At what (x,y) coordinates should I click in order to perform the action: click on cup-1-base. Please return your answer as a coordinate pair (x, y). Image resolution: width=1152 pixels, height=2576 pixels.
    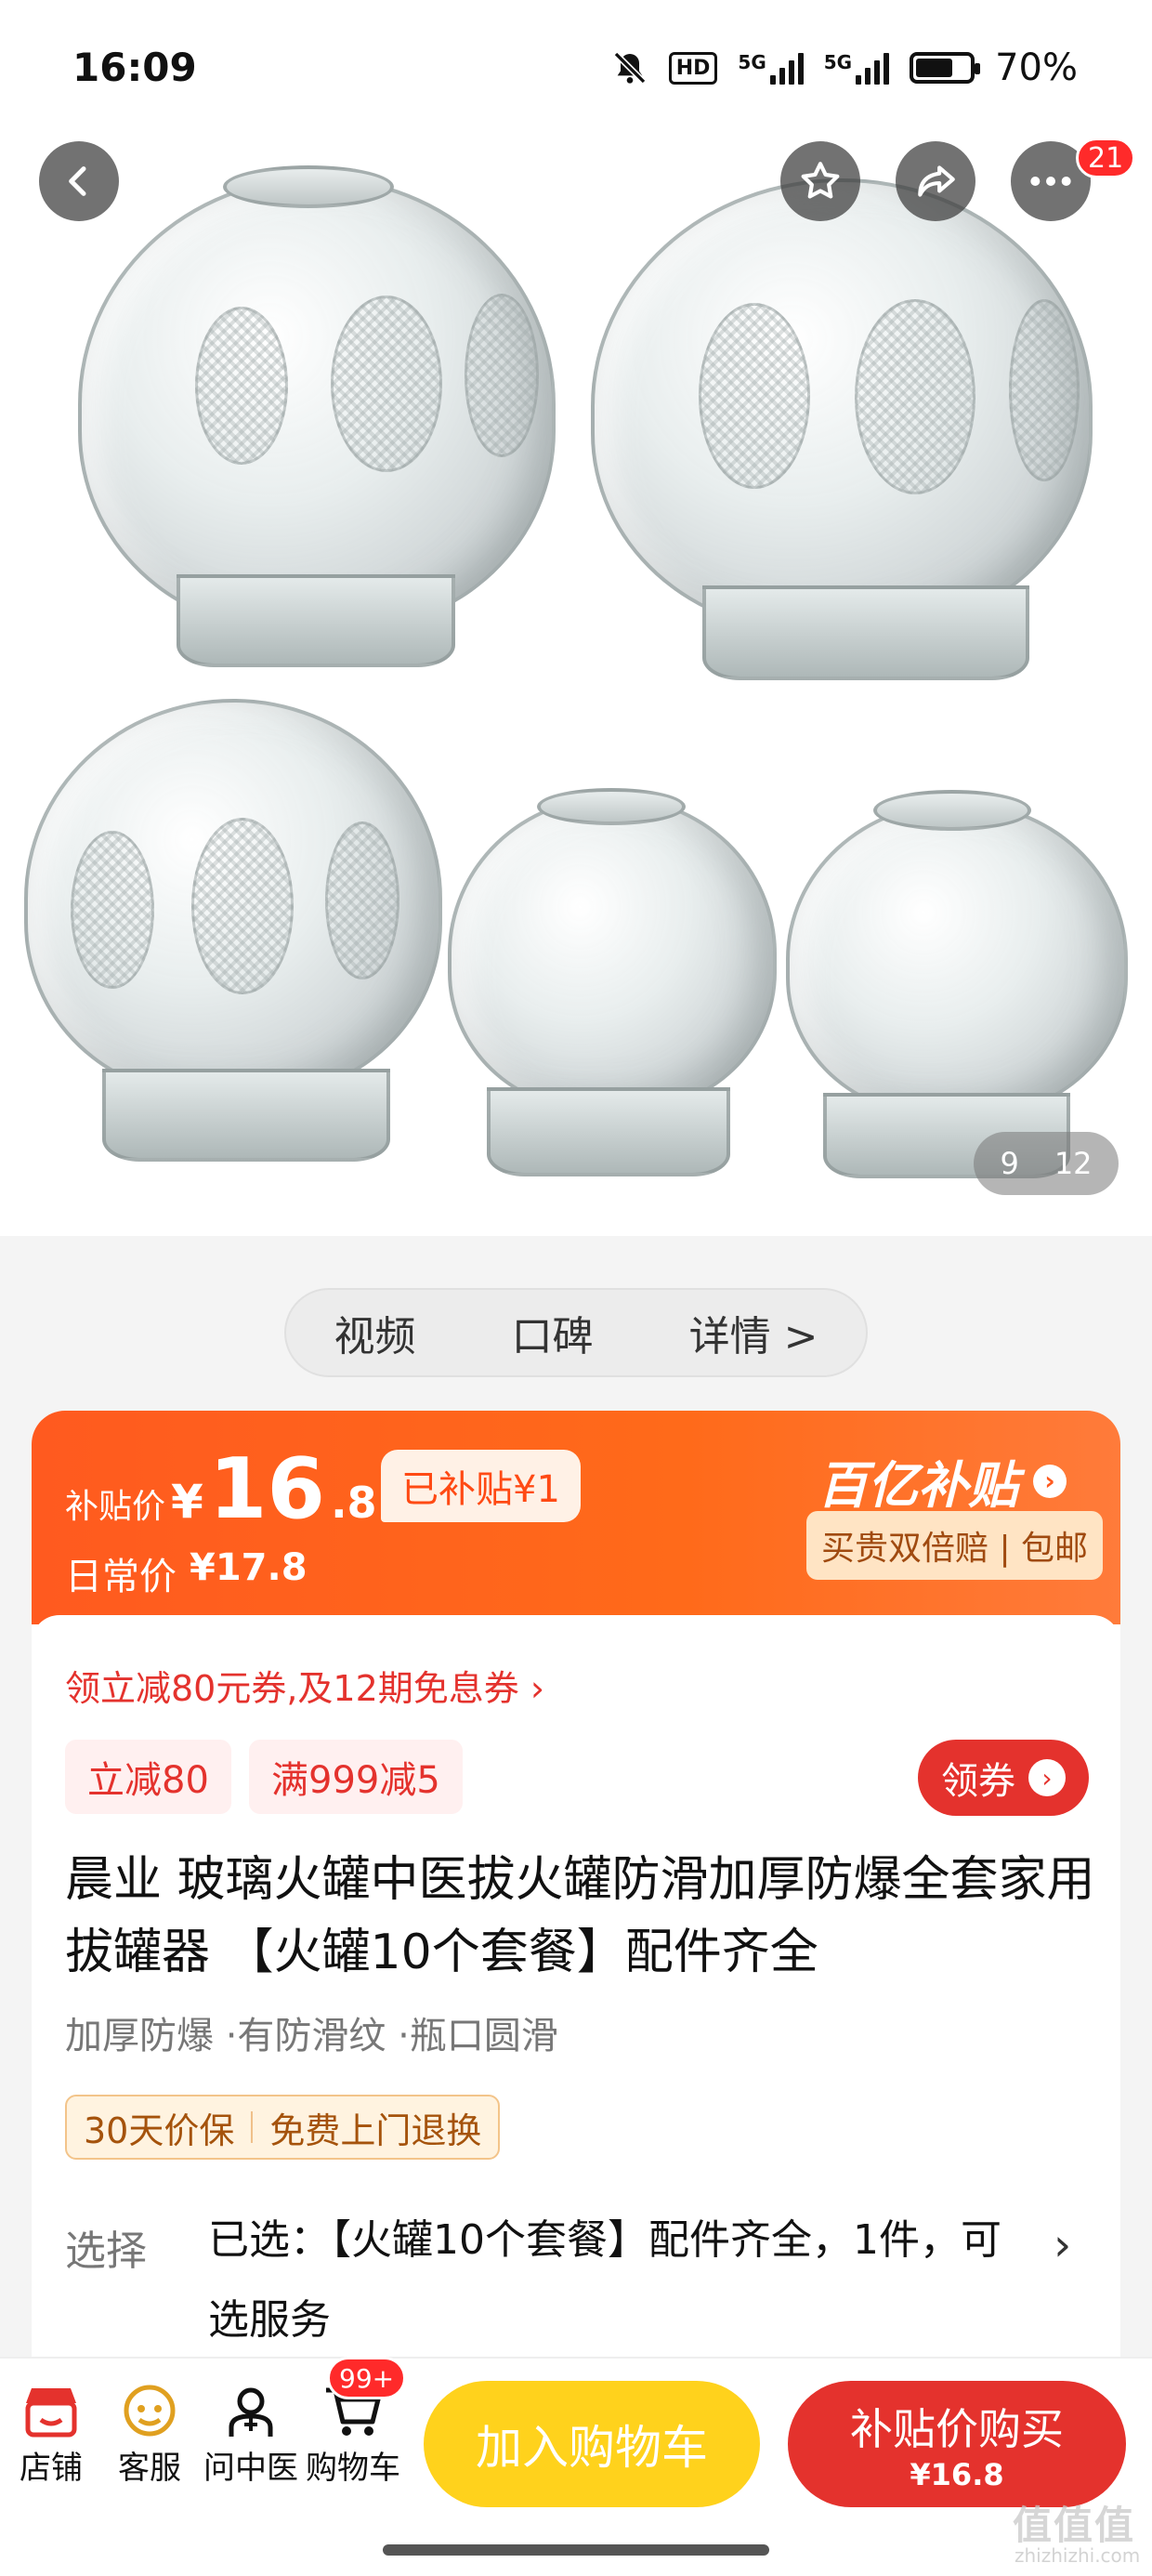
    Looking at the image, I should click on (316, 620).